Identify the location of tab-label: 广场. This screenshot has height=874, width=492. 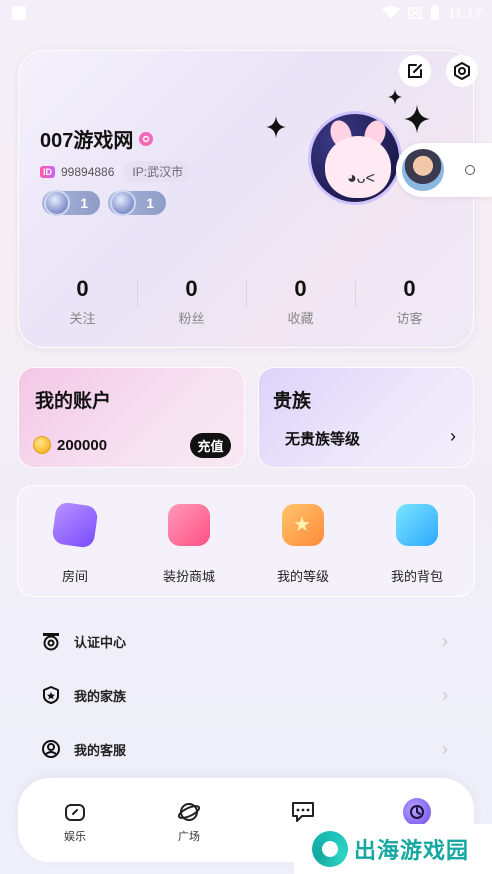
(189, 837).